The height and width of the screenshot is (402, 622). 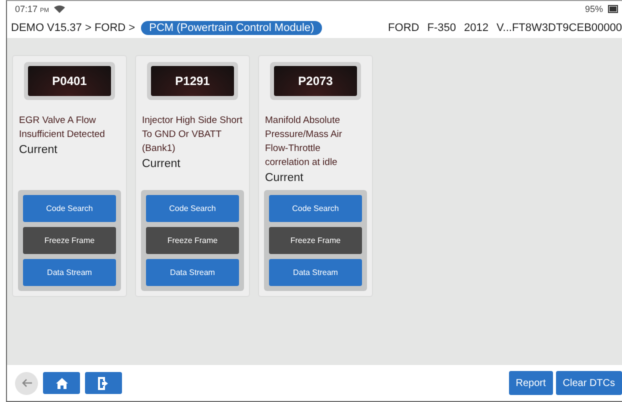 What do you see at coordinates (559, 28) in the screenshot?
I see `vehicle-info: V...FT8W3DT9CEB00000` at bounding box center [559, 28].